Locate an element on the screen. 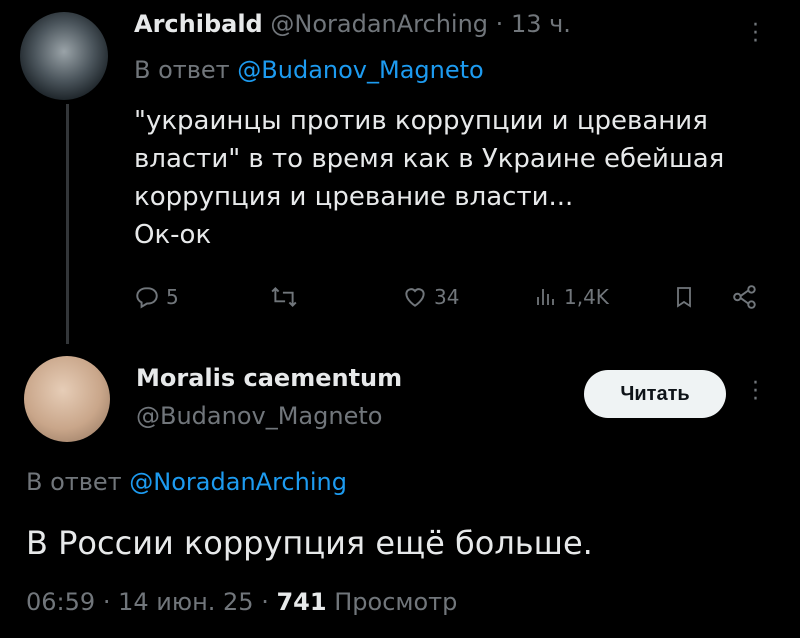  views-label: Просмотр is located at coordinates (396, 602).